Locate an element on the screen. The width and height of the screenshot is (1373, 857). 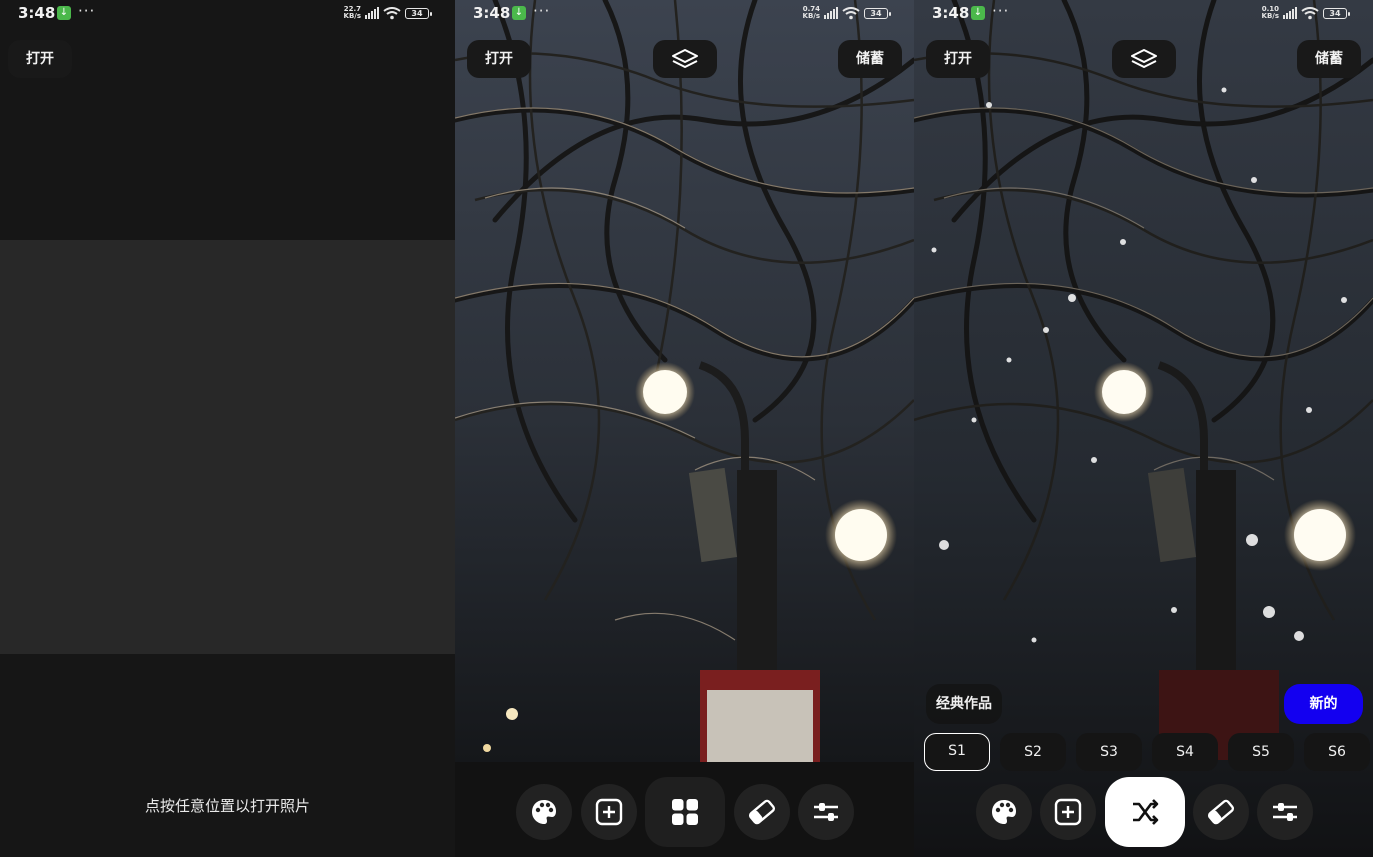
network-speed: 0.10 KB/s is located at coordinates (1270, 12).